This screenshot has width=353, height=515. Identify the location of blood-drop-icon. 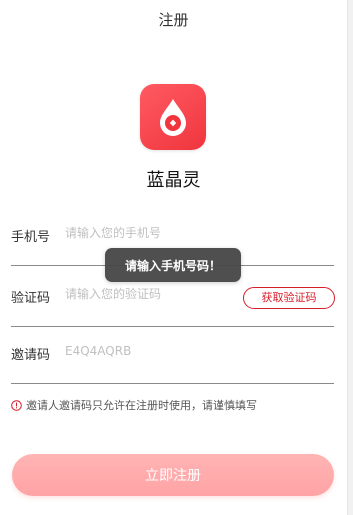
(173, 117).